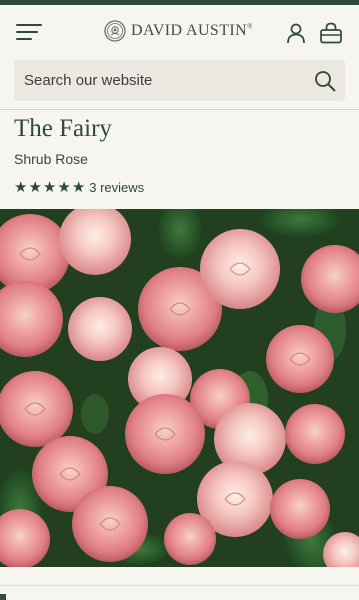 The image size is (359, 600). I want to click on rose-seal-icon, so click(115, 31).